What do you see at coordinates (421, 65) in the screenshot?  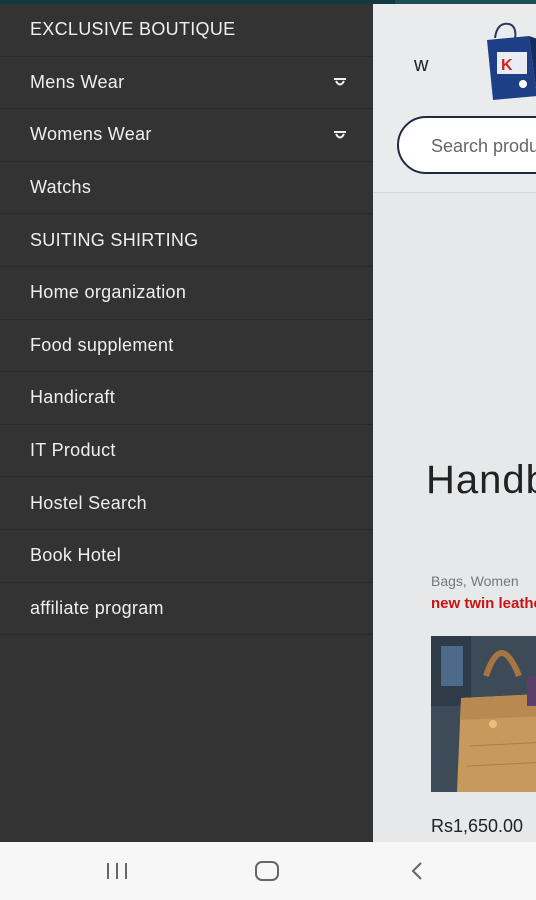 I see `brand-text: w` at bounding box center [421, 65].